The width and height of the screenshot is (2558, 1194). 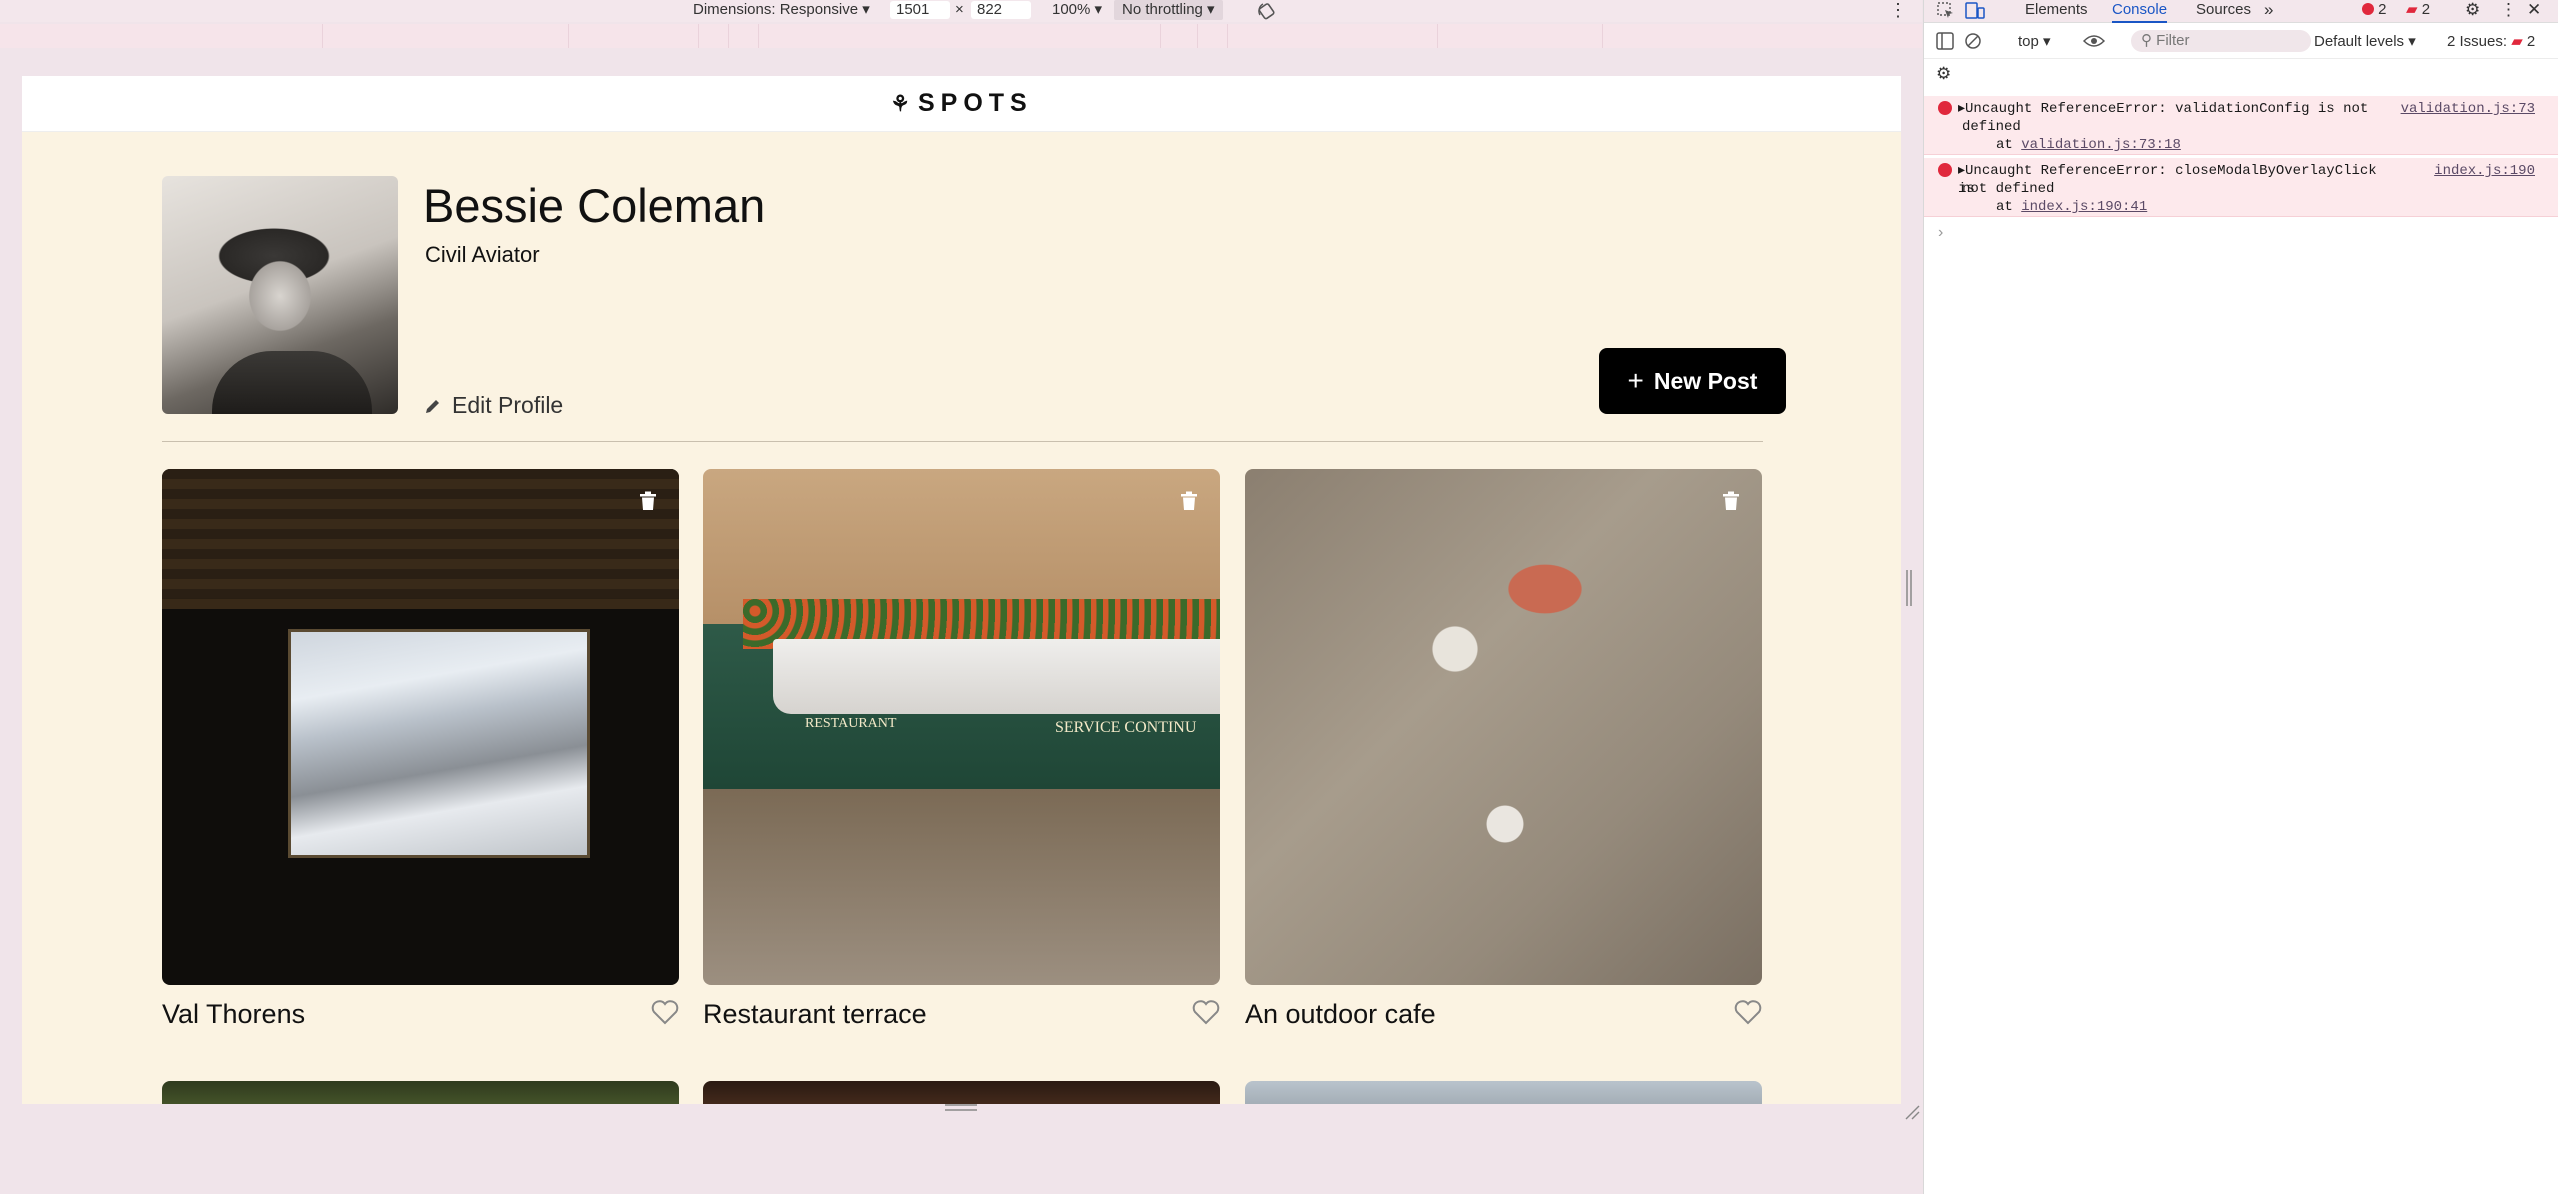 What do you see at coordinates (2382, 9) in the screenshot?
I see `error-count: 2` at bounding box center [2382, 9].